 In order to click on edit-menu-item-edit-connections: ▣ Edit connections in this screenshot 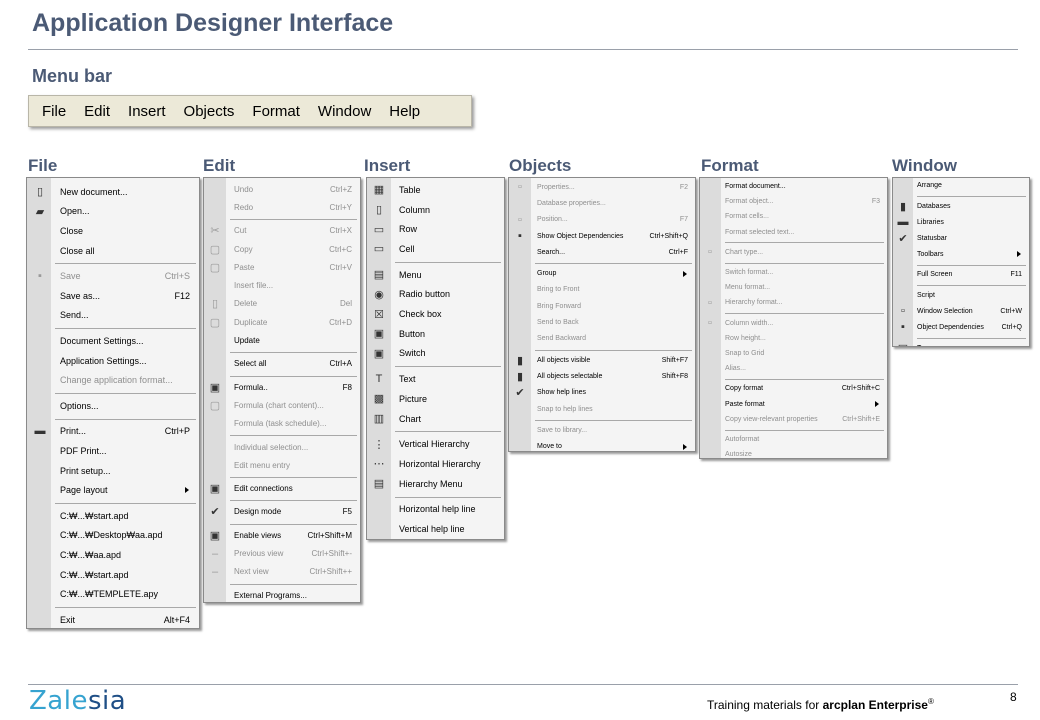, I will do `click(282, 489)`.